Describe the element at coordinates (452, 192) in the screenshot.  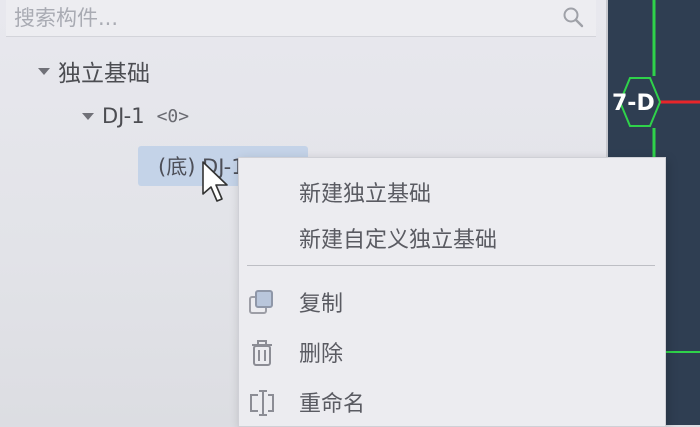
I see `menu-item-new: 新建独立基础` at that location.